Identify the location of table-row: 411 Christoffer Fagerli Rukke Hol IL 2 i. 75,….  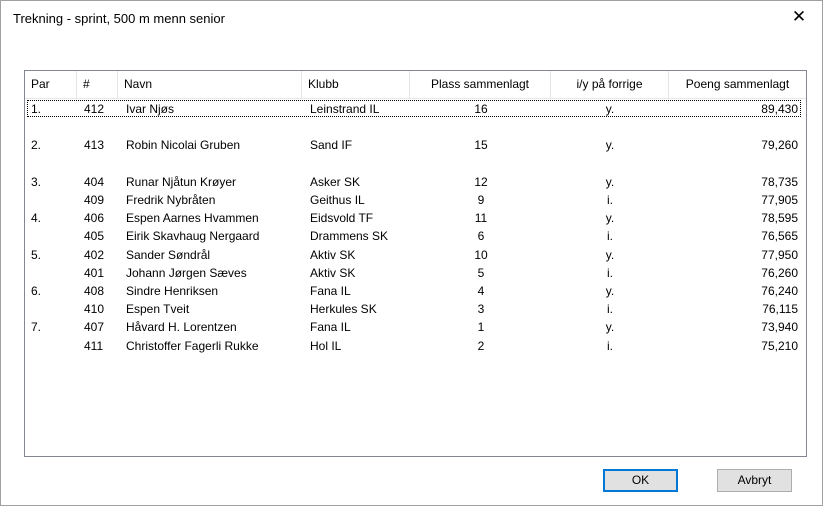
(415, 346).